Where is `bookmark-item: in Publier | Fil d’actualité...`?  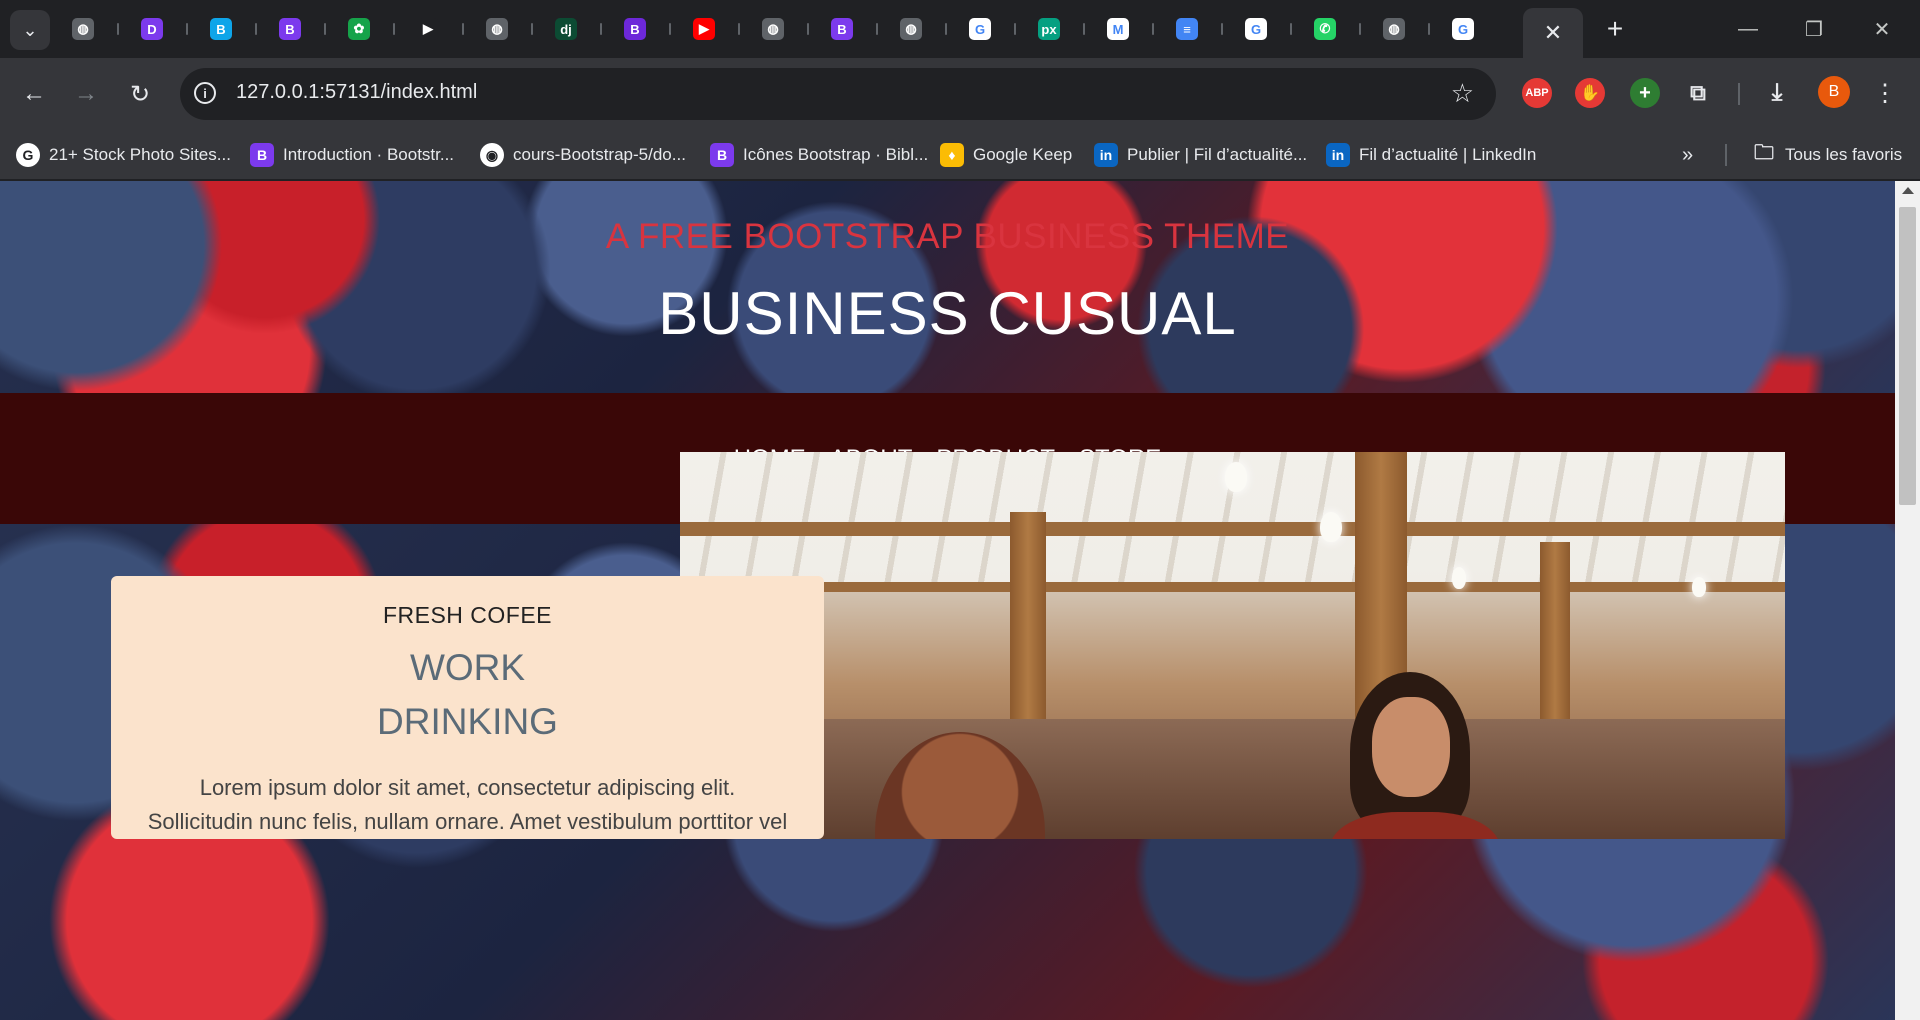
bookmark-item: in Publier | Fil d’actualité... is located at coordinates (1200, 155).